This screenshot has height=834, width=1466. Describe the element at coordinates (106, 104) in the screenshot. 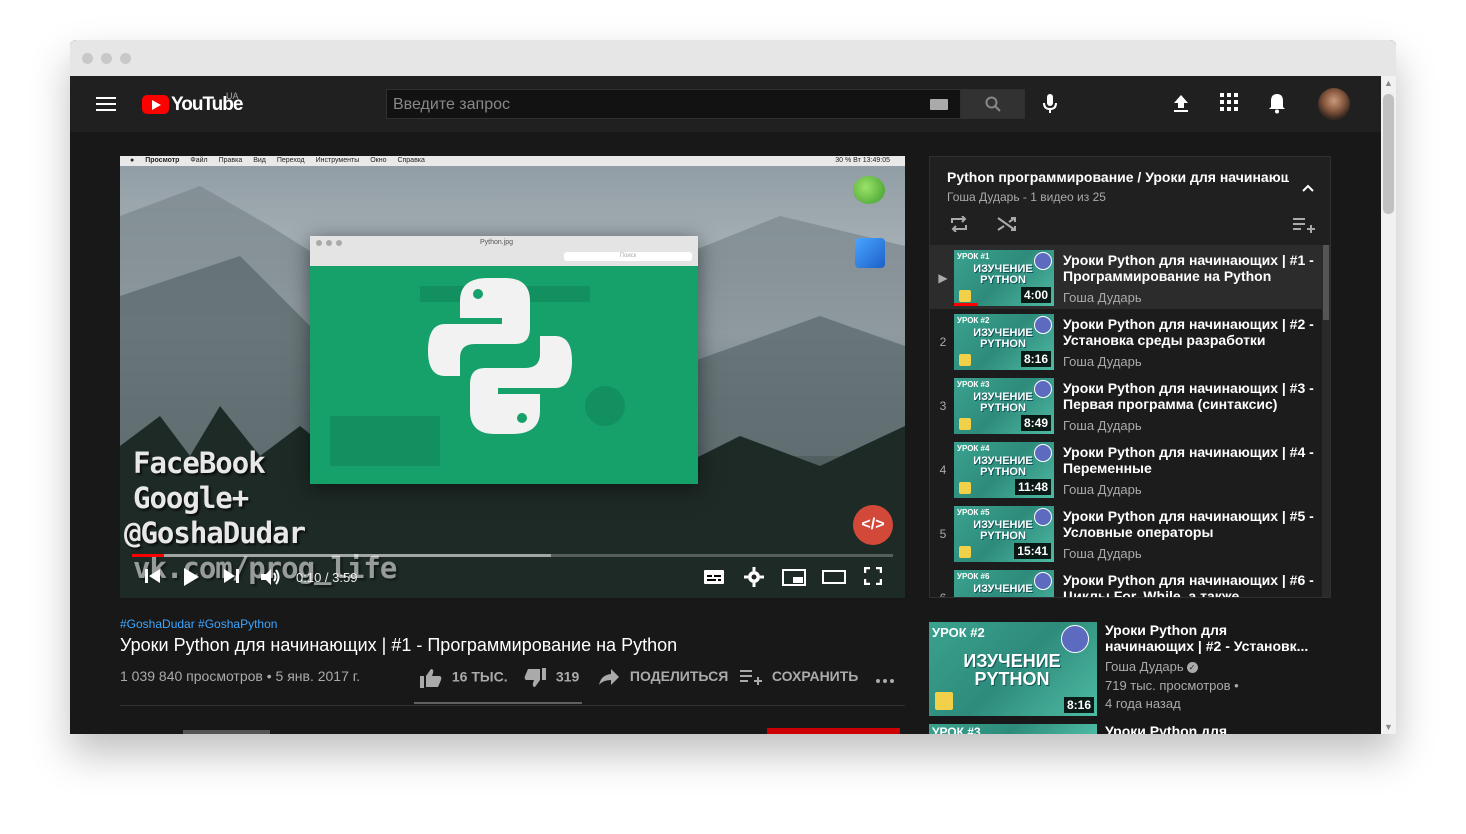

I see `menu-icon` at that location.